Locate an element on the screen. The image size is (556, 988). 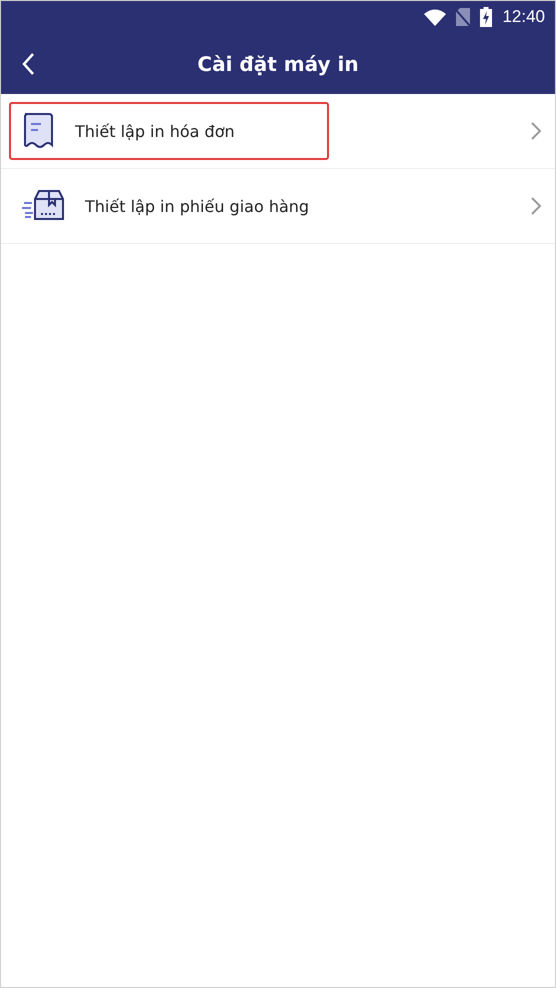
clock-time: 12:40 is located at coordinates (523, 17).